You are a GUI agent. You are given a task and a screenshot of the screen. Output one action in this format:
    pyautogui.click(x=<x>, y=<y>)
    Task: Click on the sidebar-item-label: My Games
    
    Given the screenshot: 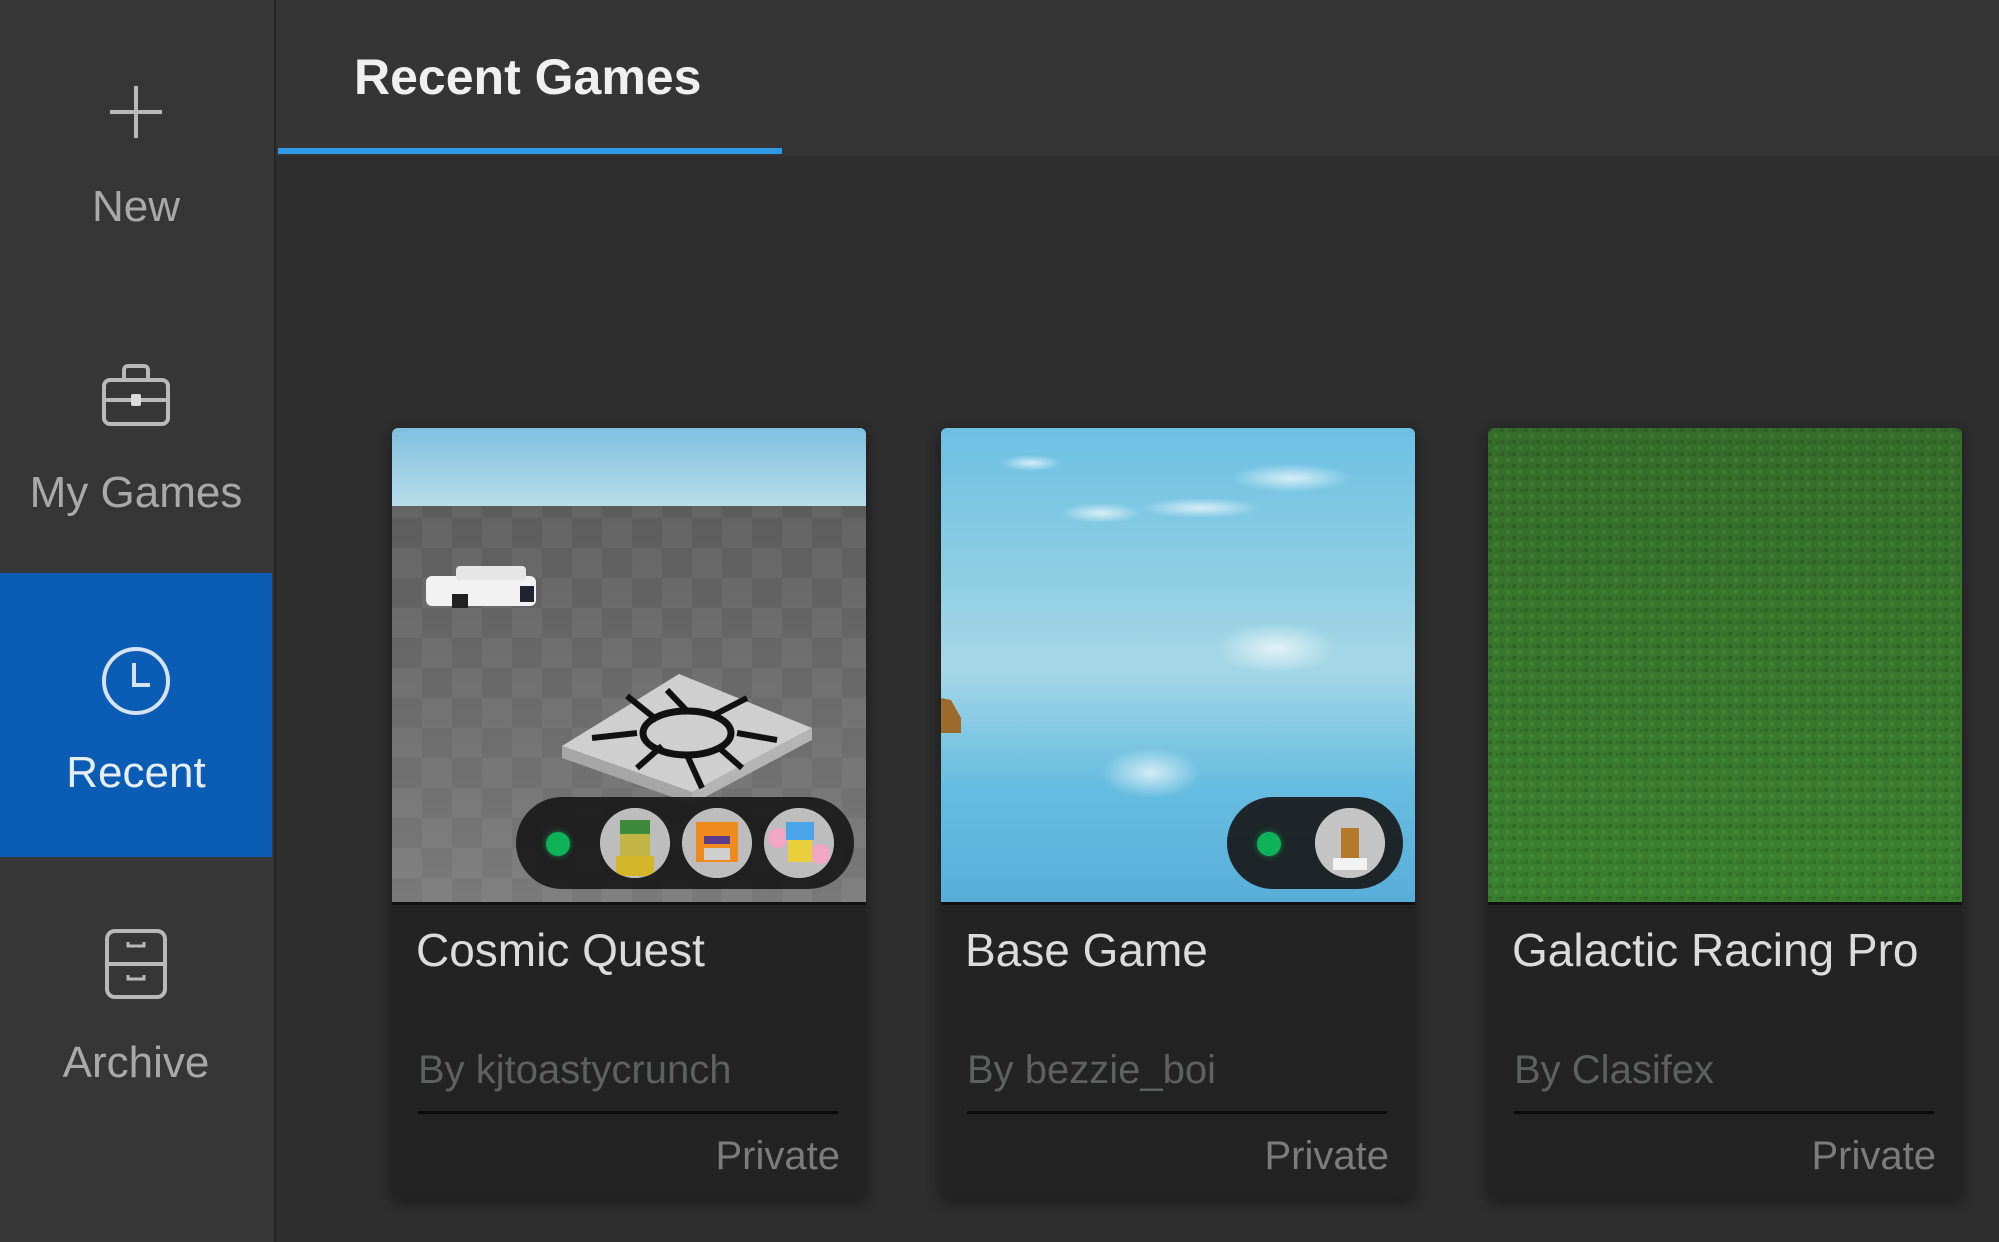 What is the action you would take?
    pyautogui.click(x=136, y=492)
    